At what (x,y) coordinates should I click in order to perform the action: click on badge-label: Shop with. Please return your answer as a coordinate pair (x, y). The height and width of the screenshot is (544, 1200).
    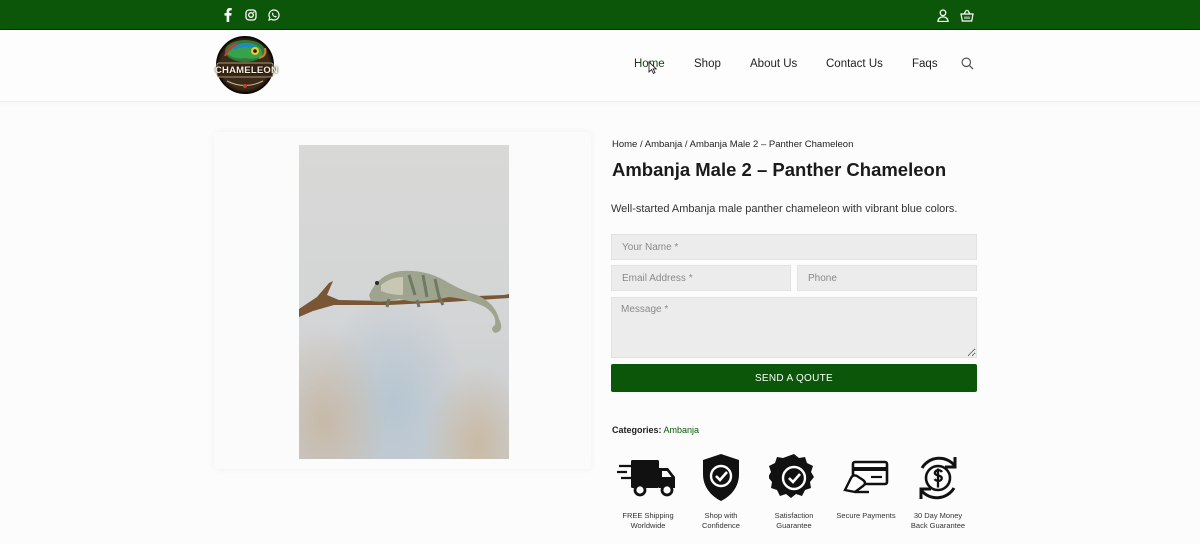
    Looking at the image, I should click on (721, 515).